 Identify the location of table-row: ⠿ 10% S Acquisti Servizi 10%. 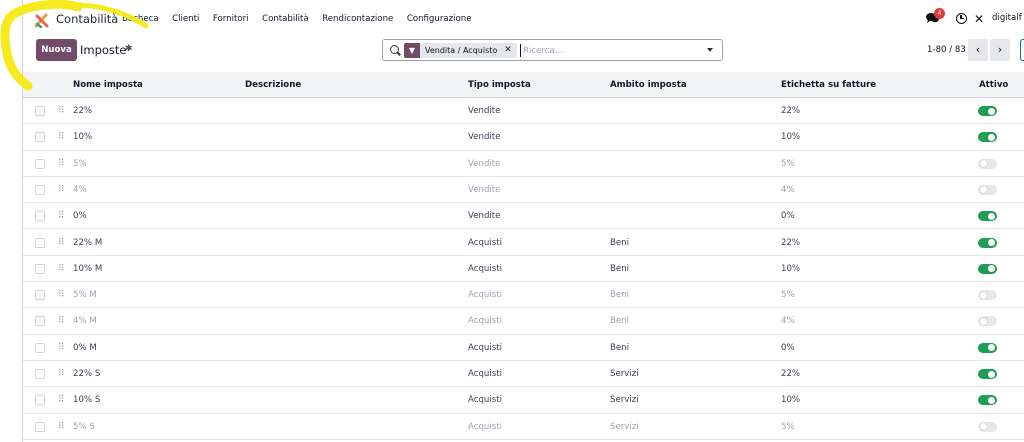
(523, 400).